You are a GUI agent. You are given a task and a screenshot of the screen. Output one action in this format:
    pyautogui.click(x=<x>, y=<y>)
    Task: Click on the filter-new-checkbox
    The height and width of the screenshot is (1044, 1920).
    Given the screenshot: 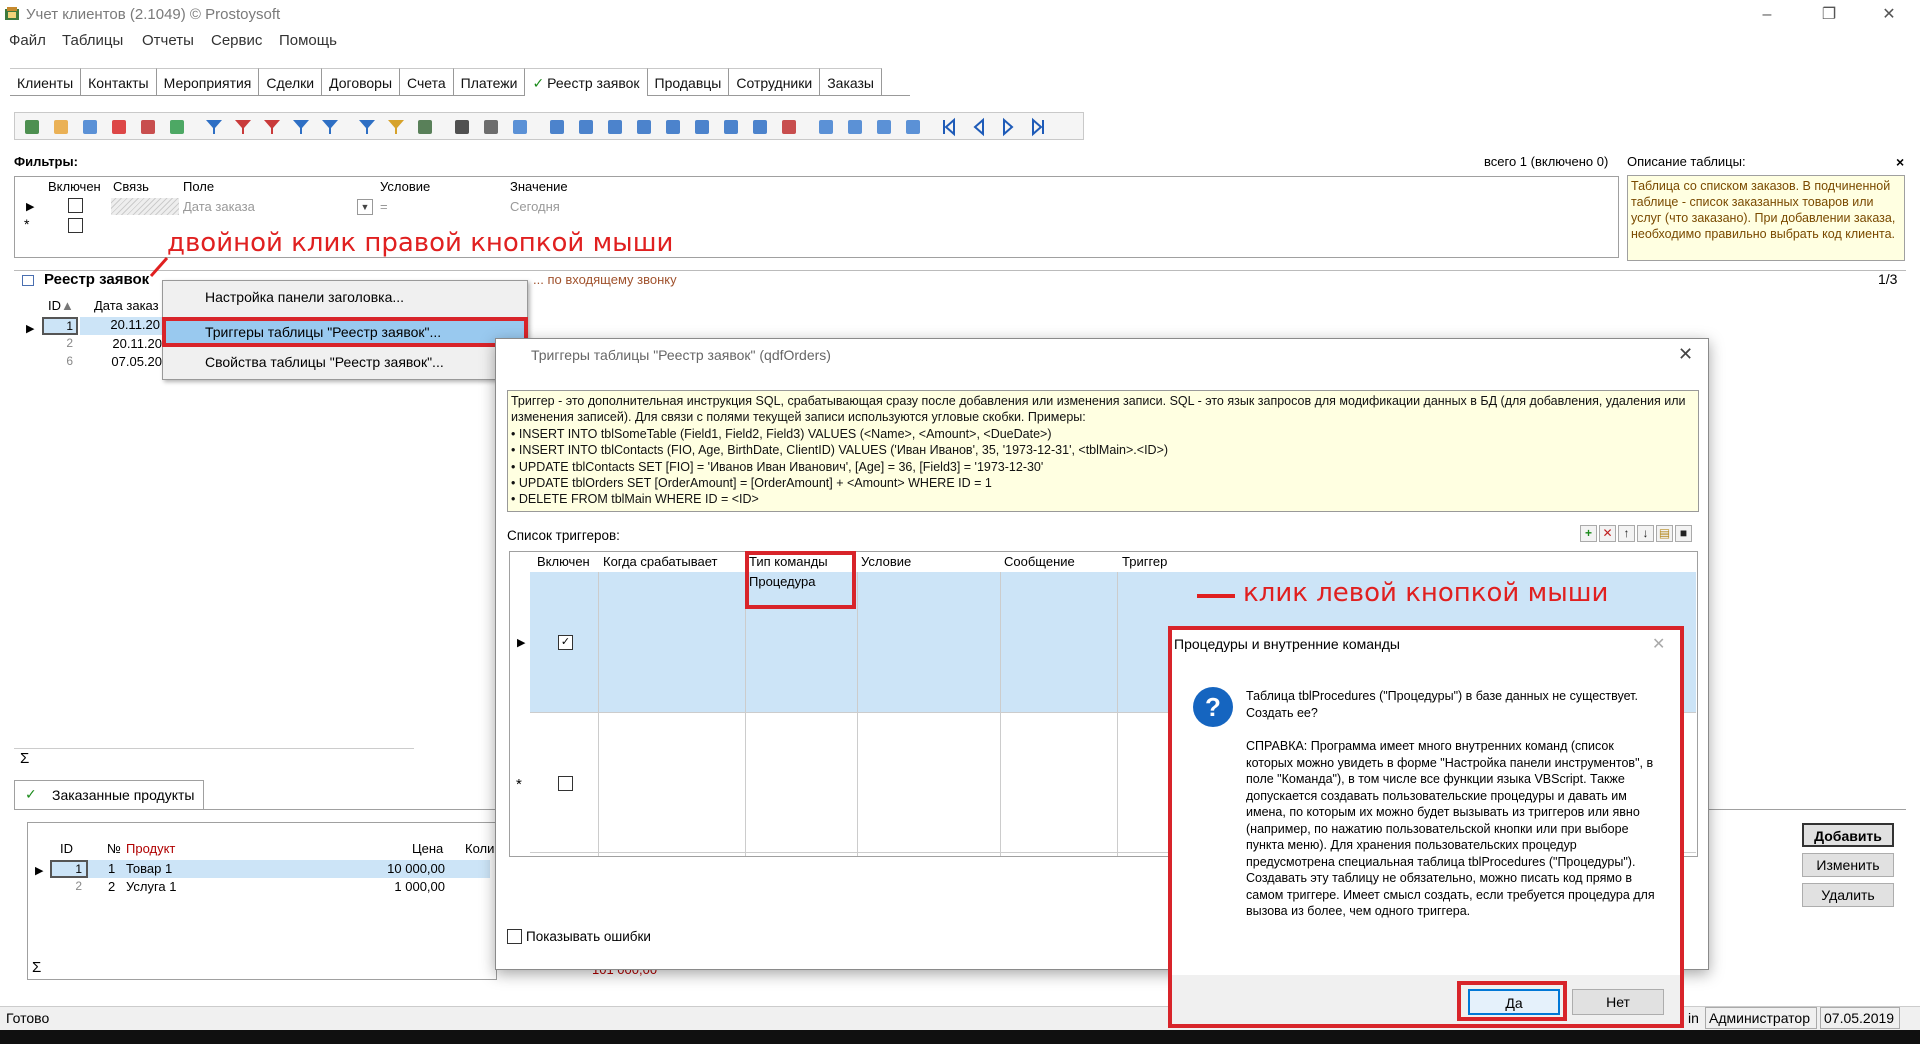 What is the action you would take?
    pyautogui.click(x=75, y=225)
    